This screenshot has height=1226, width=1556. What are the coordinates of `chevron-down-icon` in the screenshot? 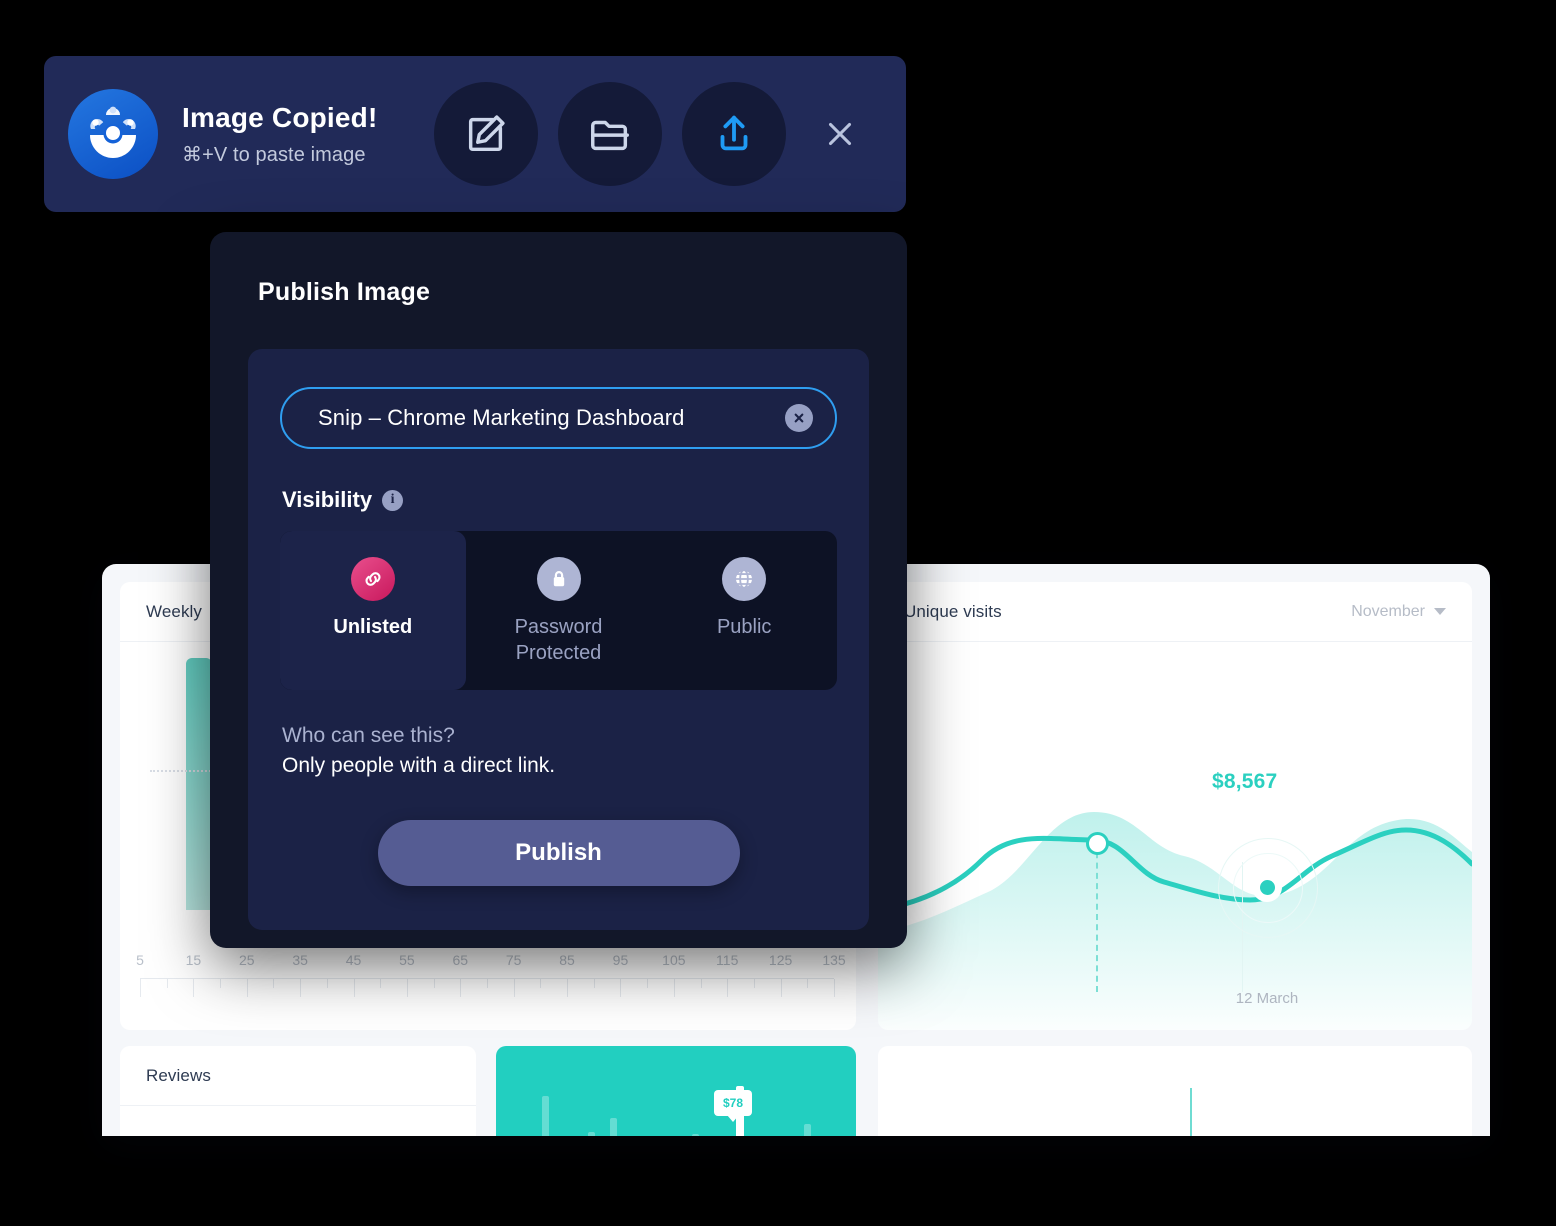 It's located at (1440, 611).